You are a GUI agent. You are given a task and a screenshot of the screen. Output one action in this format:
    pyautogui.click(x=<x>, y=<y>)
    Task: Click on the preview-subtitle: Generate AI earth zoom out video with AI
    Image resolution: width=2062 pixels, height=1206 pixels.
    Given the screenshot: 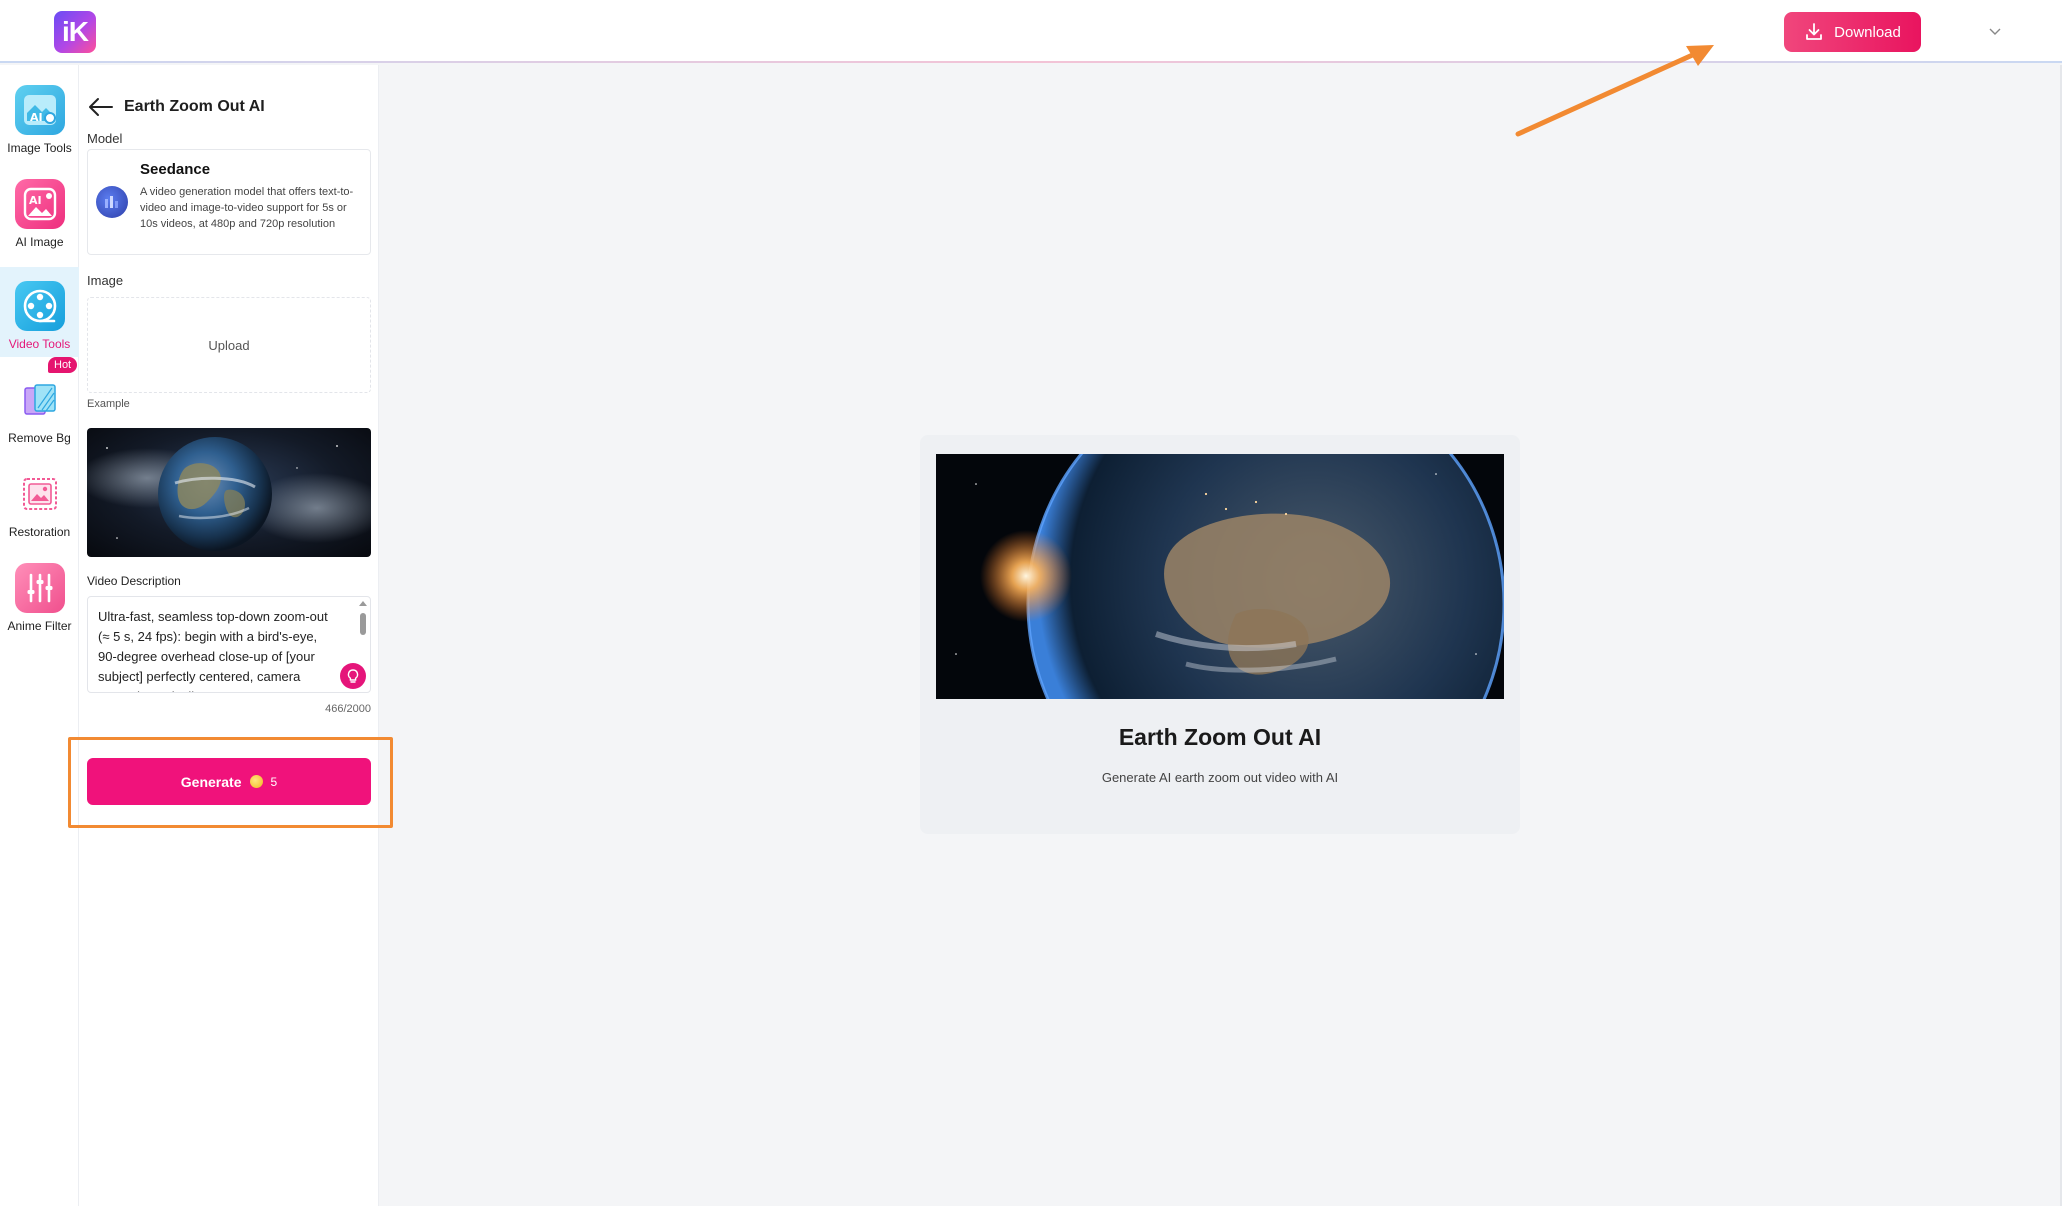 What is the action you would take?
    pyautogui.click(x=1220, y=777)
    